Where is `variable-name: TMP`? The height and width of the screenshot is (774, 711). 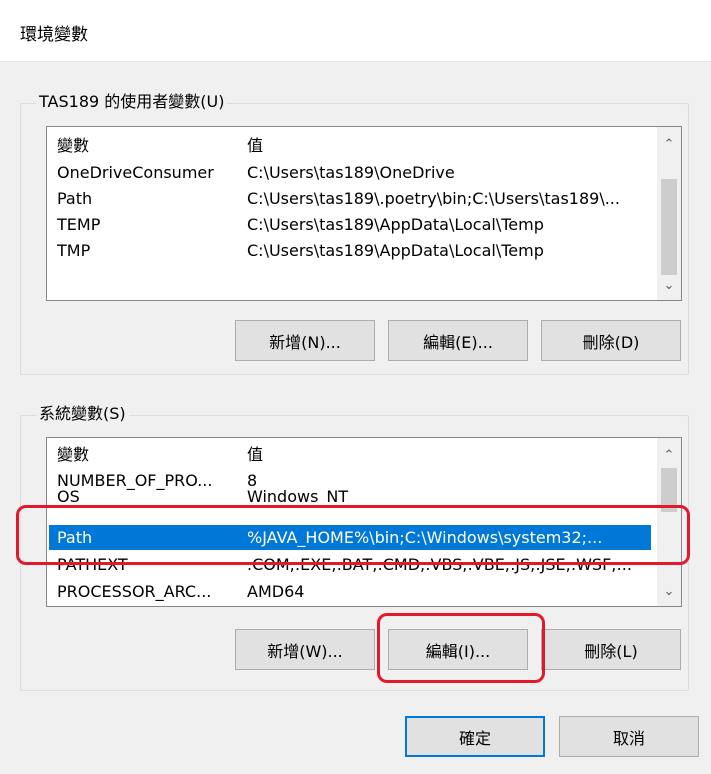 variable-name: TMP is located at coordinates (74, 250).